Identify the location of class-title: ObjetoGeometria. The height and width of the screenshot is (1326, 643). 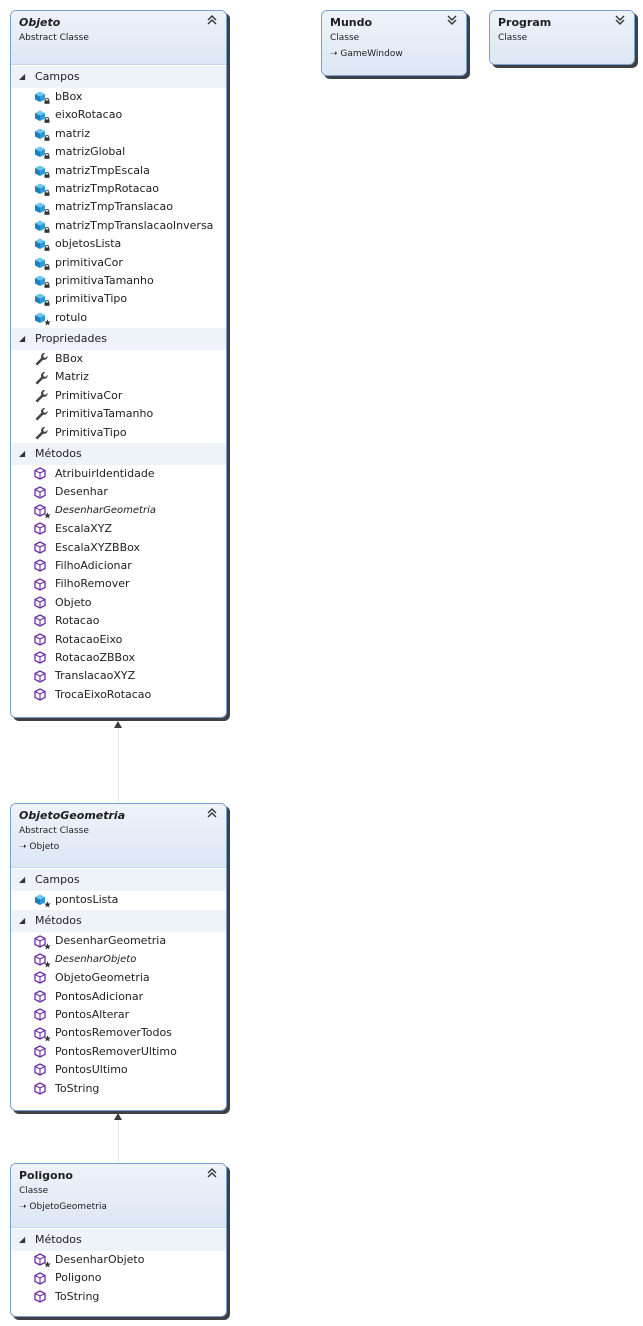
(72, 815).